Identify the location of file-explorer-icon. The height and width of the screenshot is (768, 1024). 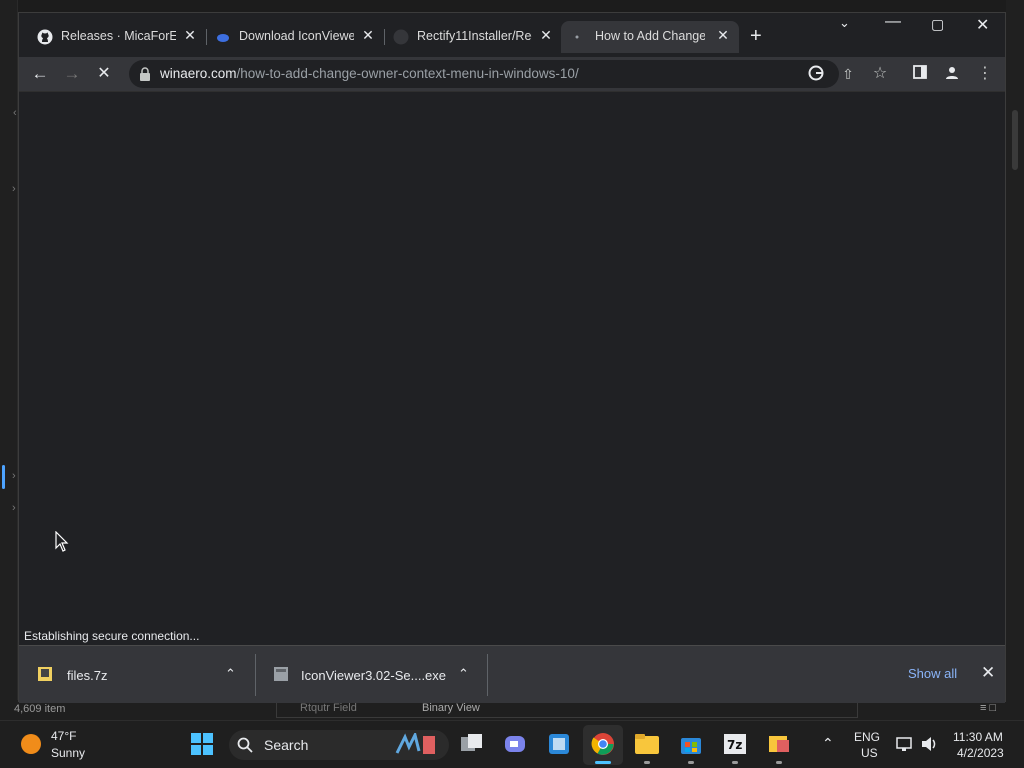
(647, 744).